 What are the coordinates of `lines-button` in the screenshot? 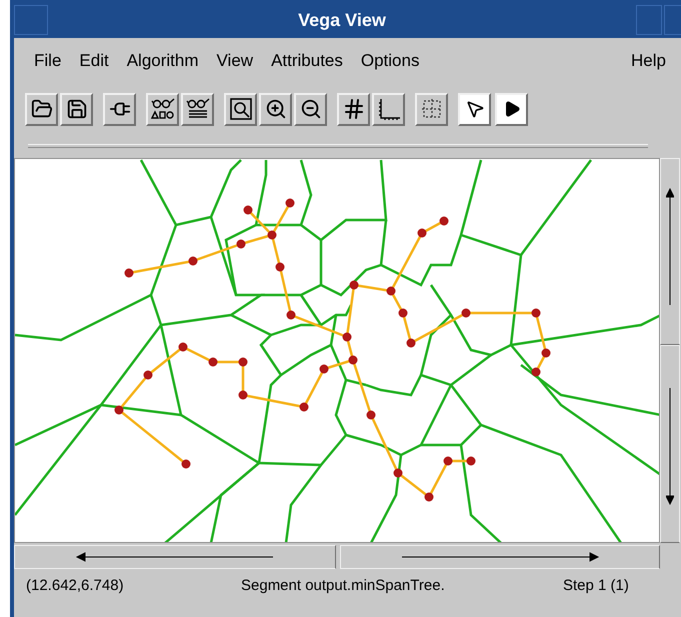 It's located at (197, 109).